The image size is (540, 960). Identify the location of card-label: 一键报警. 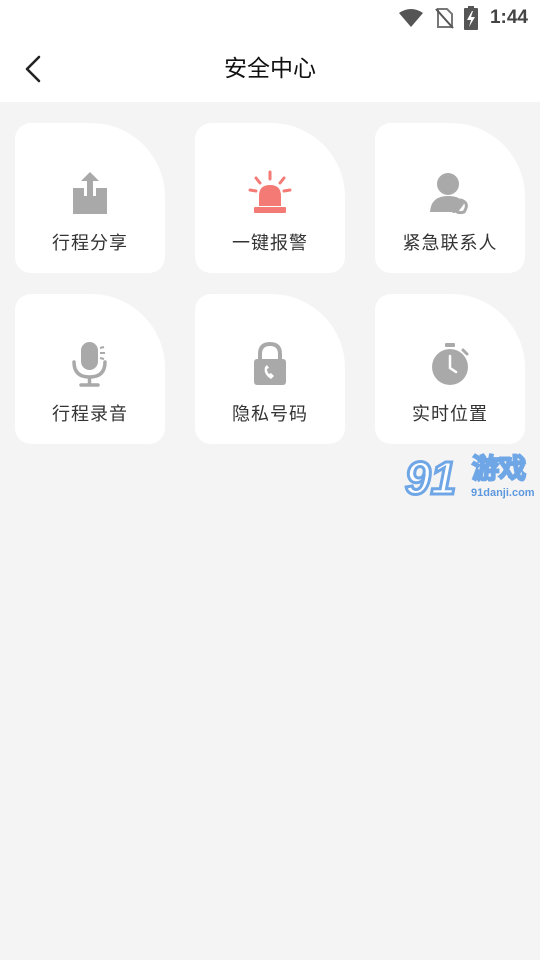
(270, 243).